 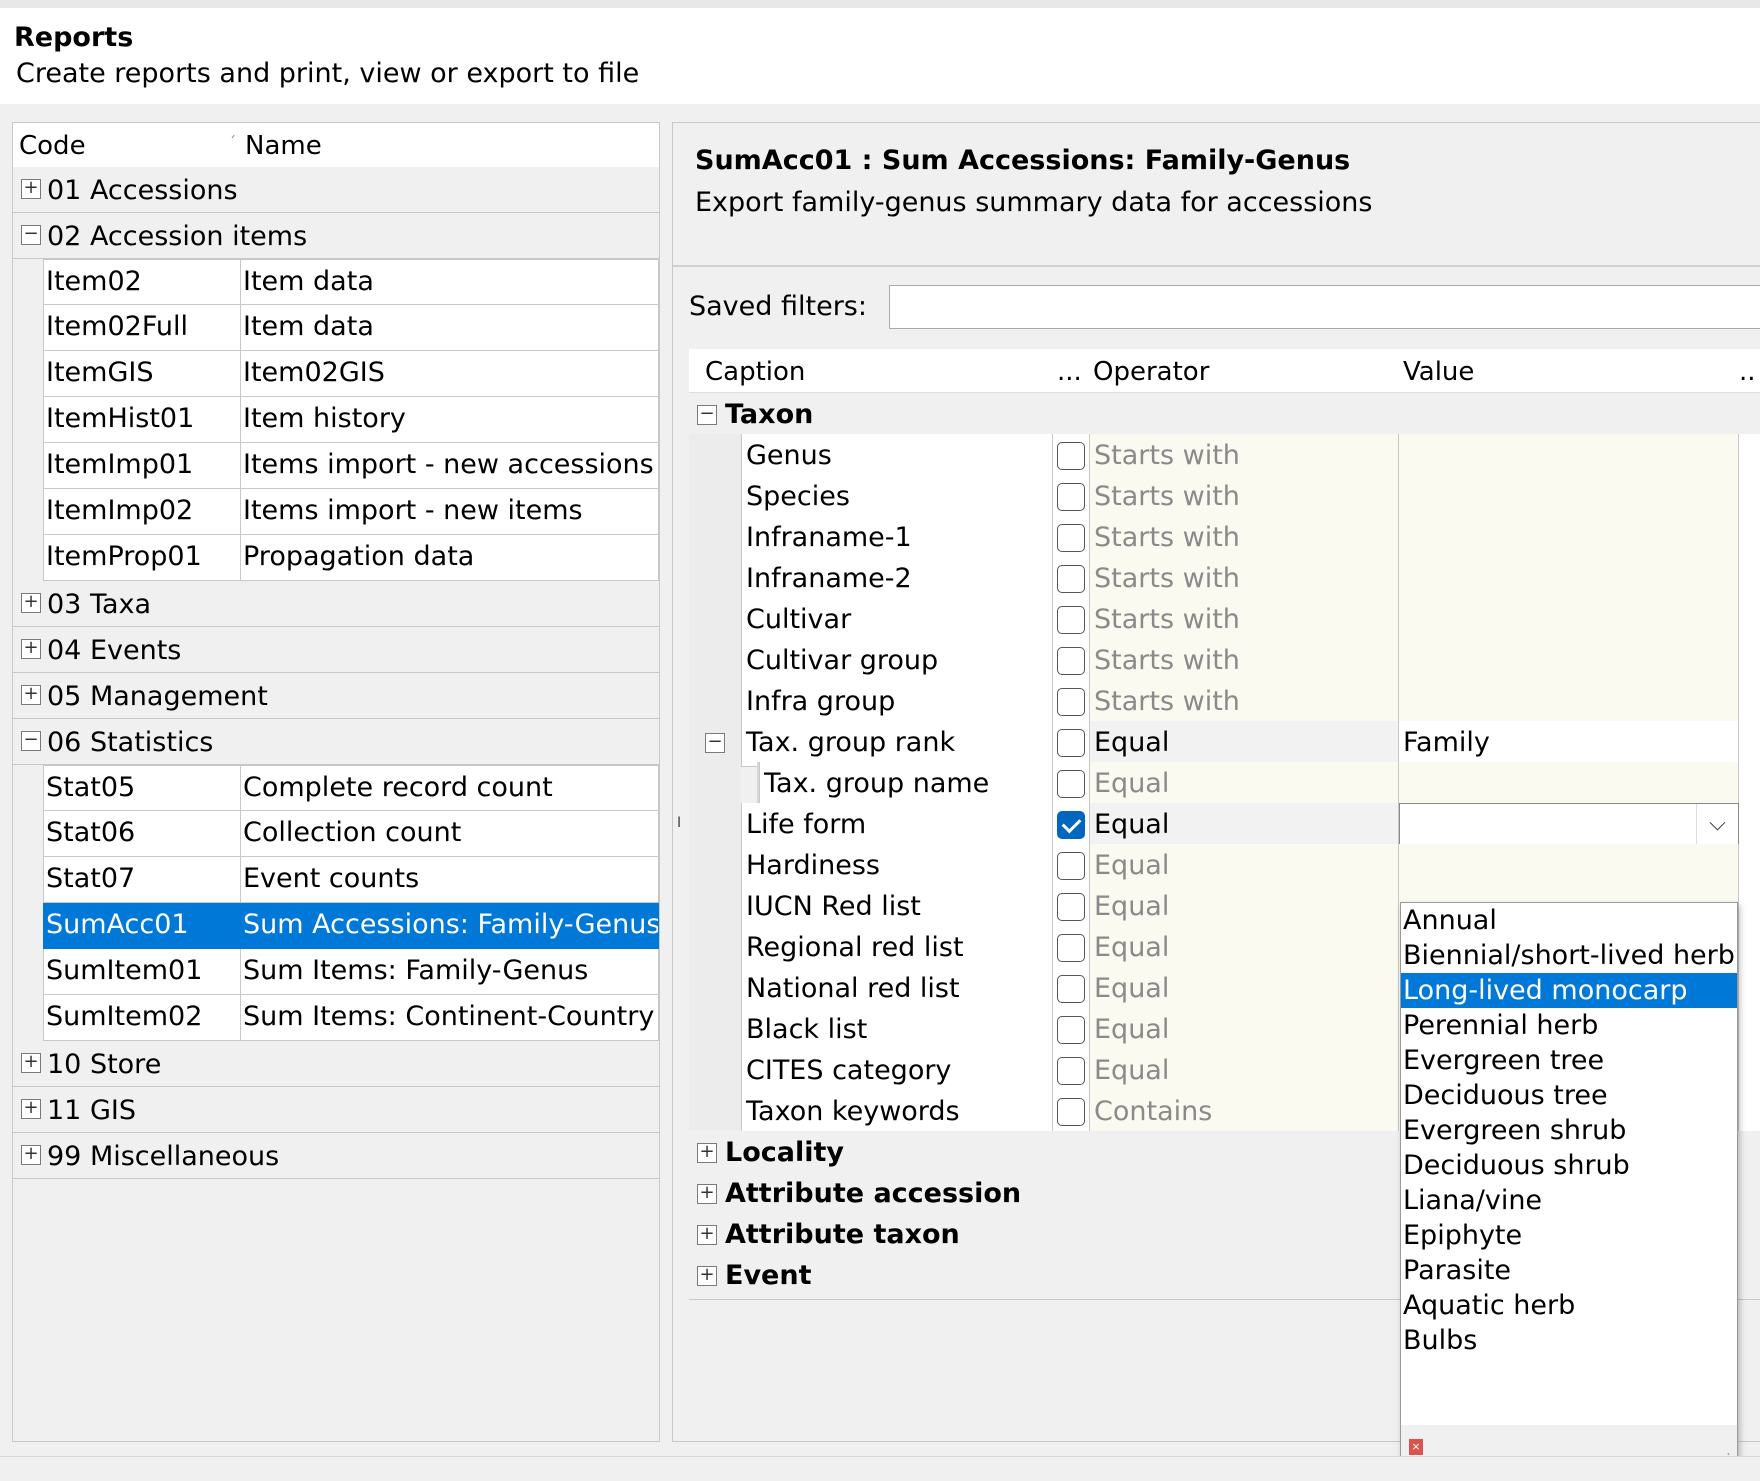 What do you see at coordinates (336, 1110) in the screenshot?
I see `report-group: +11 GIS` at bounding box center [336, 1110].